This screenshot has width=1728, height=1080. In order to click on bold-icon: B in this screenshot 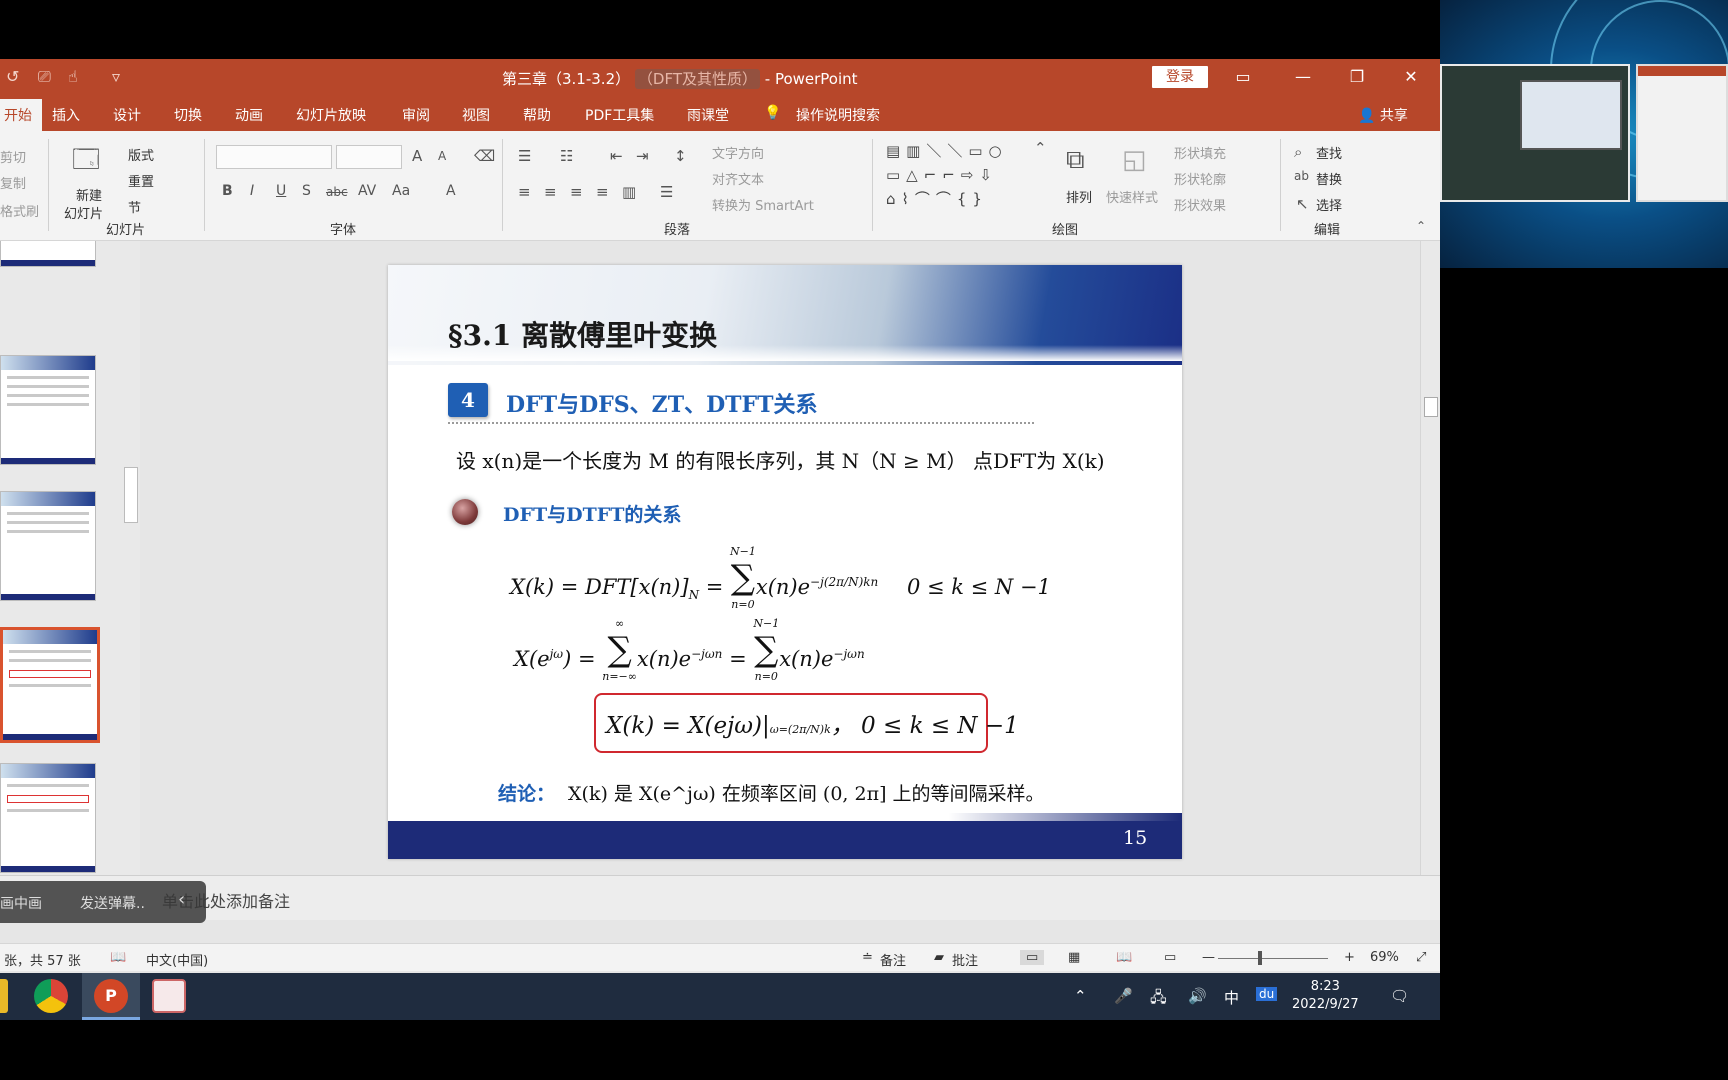, I will do `click(227, 191)`.